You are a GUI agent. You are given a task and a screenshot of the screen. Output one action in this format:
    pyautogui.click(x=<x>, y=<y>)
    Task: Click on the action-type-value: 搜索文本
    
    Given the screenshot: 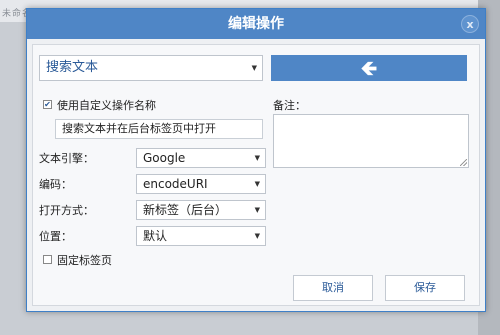 What is the action you would take?
    pyautogui.click(x=72, y=67)
    